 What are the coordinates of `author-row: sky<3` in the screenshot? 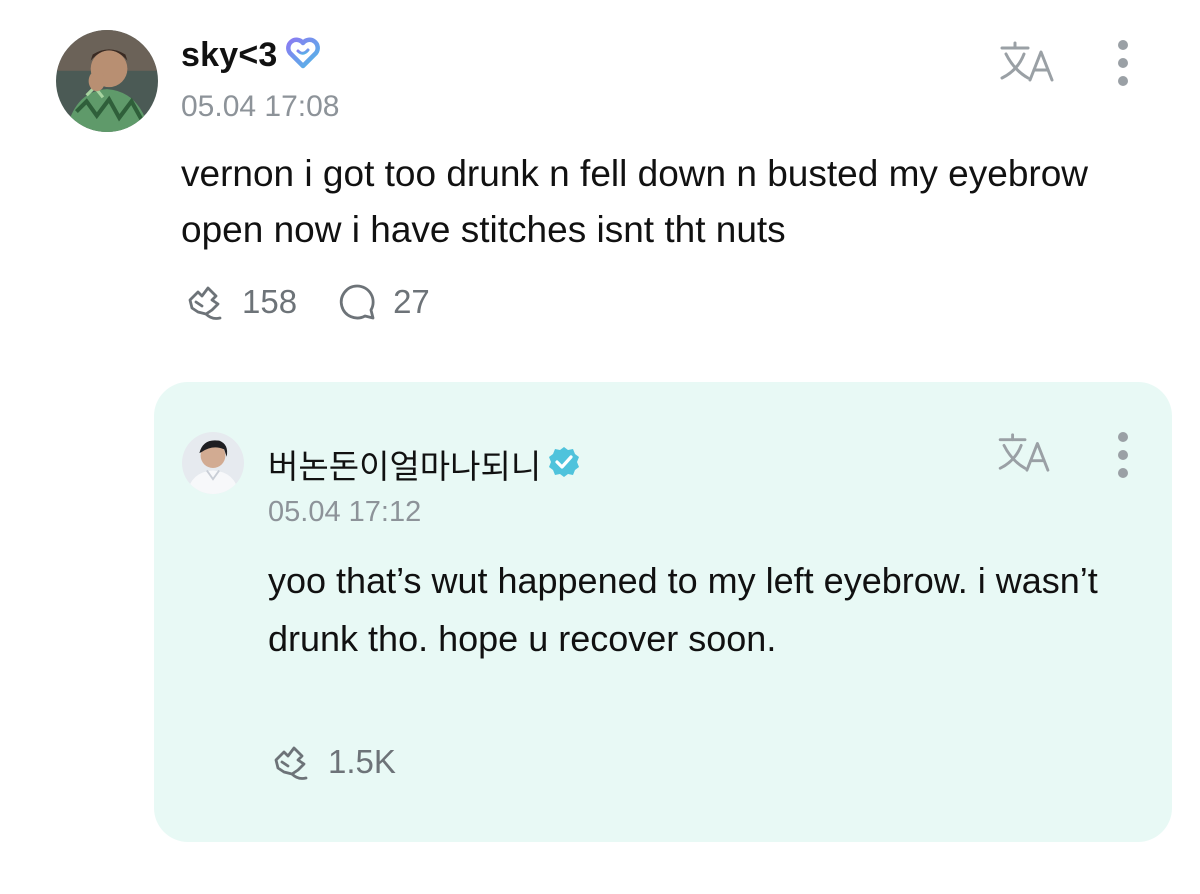 It's located at (251, 55).